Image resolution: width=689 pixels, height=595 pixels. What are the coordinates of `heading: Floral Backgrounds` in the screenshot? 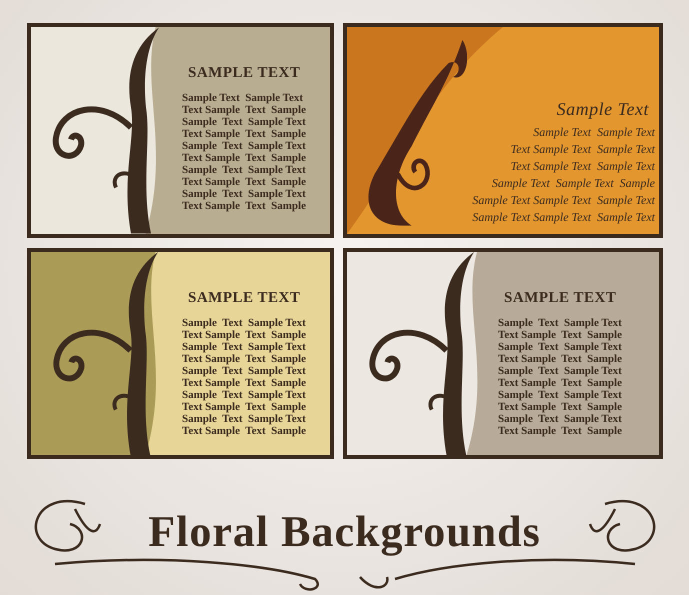 It's located at (344, 531).